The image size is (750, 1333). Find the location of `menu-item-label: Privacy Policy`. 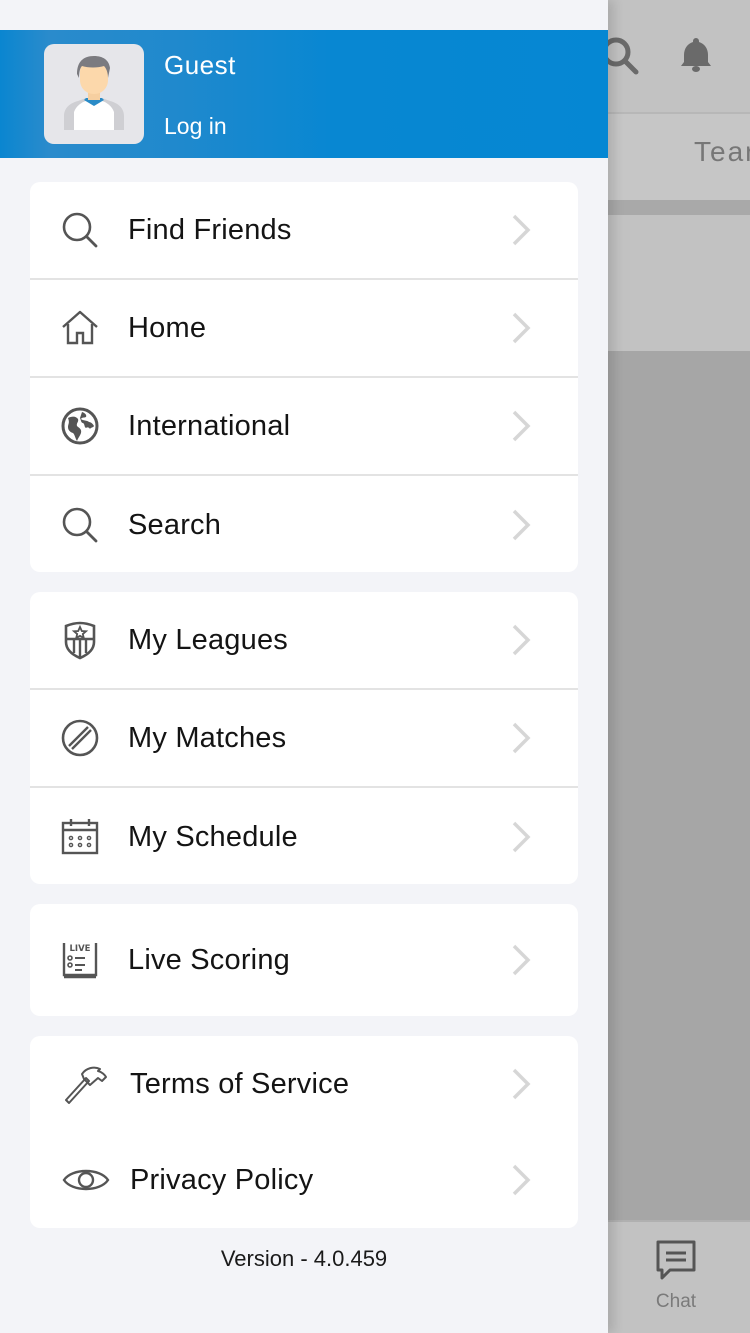

menu-item-label: Privacy Policy is located at coordinates (222, 1179).